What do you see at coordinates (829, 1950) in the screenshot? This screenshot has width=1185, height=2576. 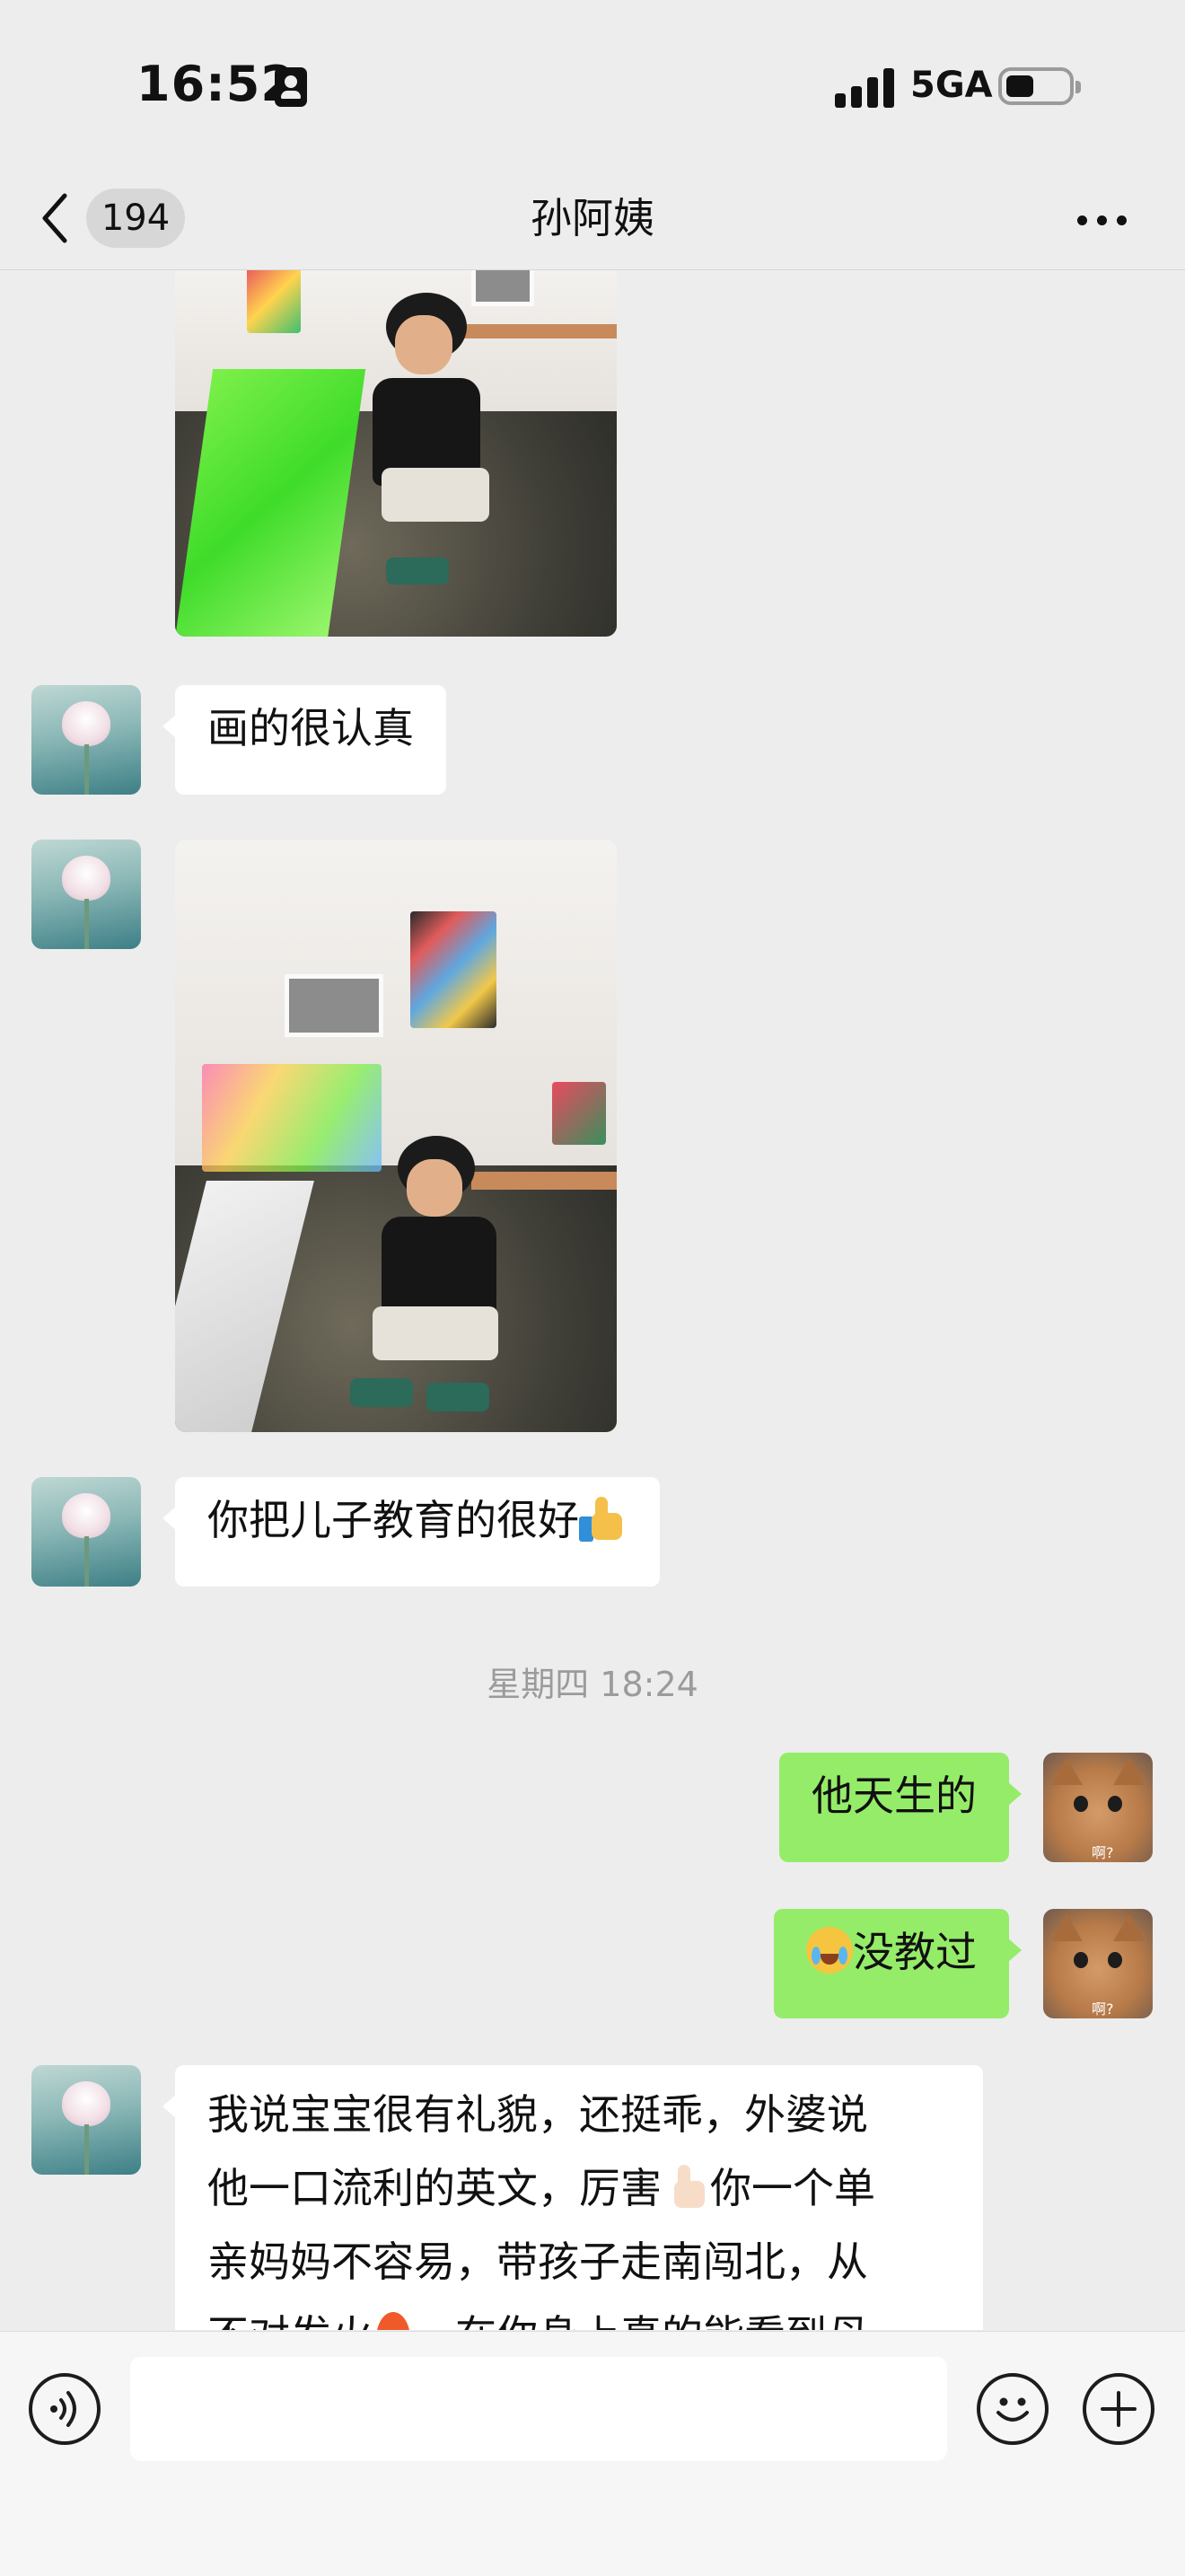 I see `crying-laughing-icon` at bounding box center [829, 1950].